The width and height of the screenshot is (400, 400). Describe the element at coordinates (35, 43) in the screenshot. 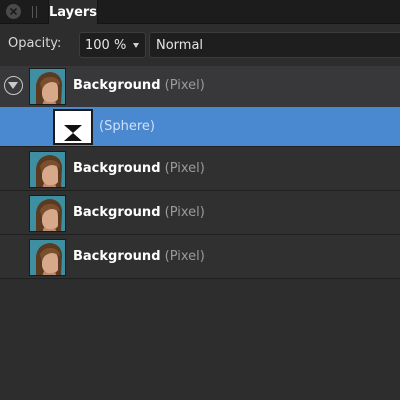

I see `opacity-label: Opacity:` at that location.